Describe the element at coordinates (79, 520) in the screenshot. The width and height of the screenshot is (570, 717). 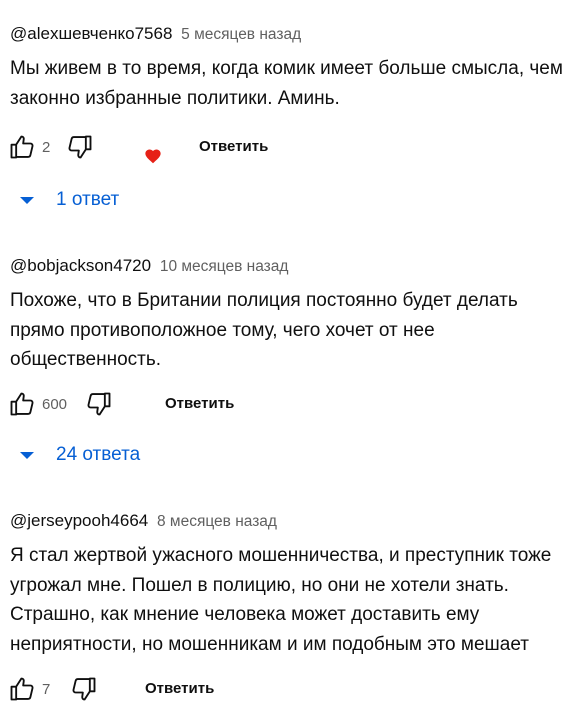
I see `comment-author: @jerseypooh4664` at that location.